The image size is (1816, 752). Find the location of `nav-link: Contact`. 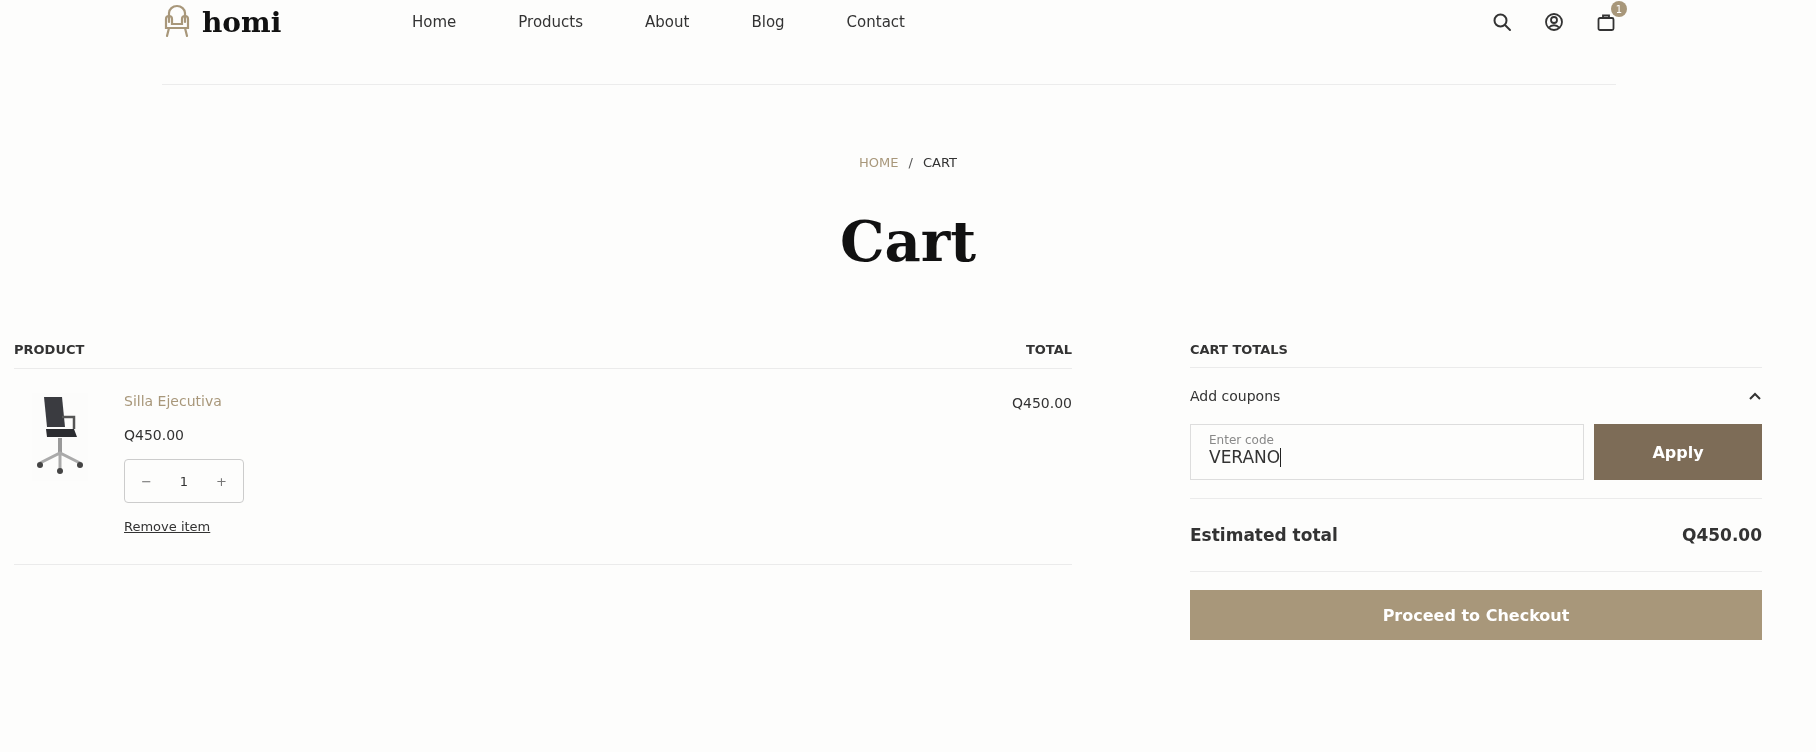

nav-link: Contact is located at coordinates (875, 22).